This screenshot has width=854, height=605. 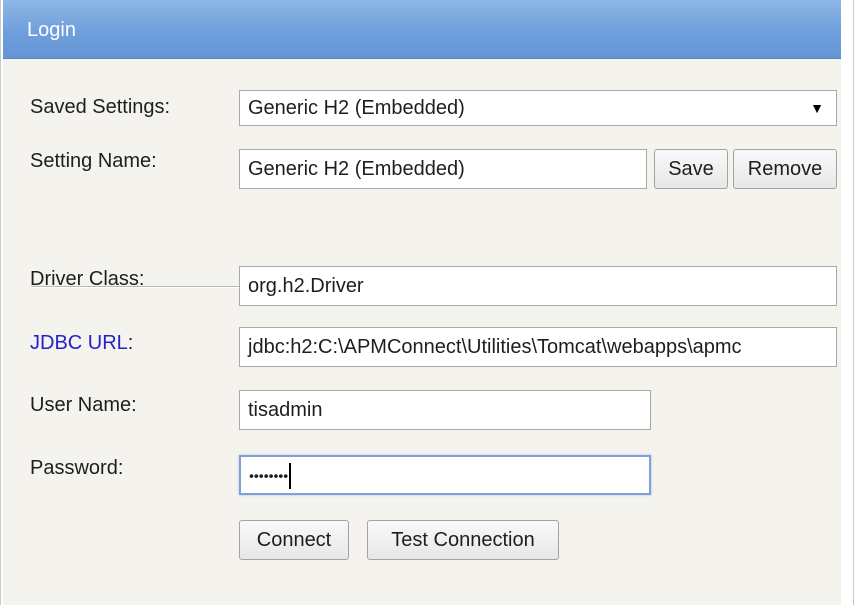 I want to click on saved-settings-label: Saved Settings:, so click(x=100, y=107).